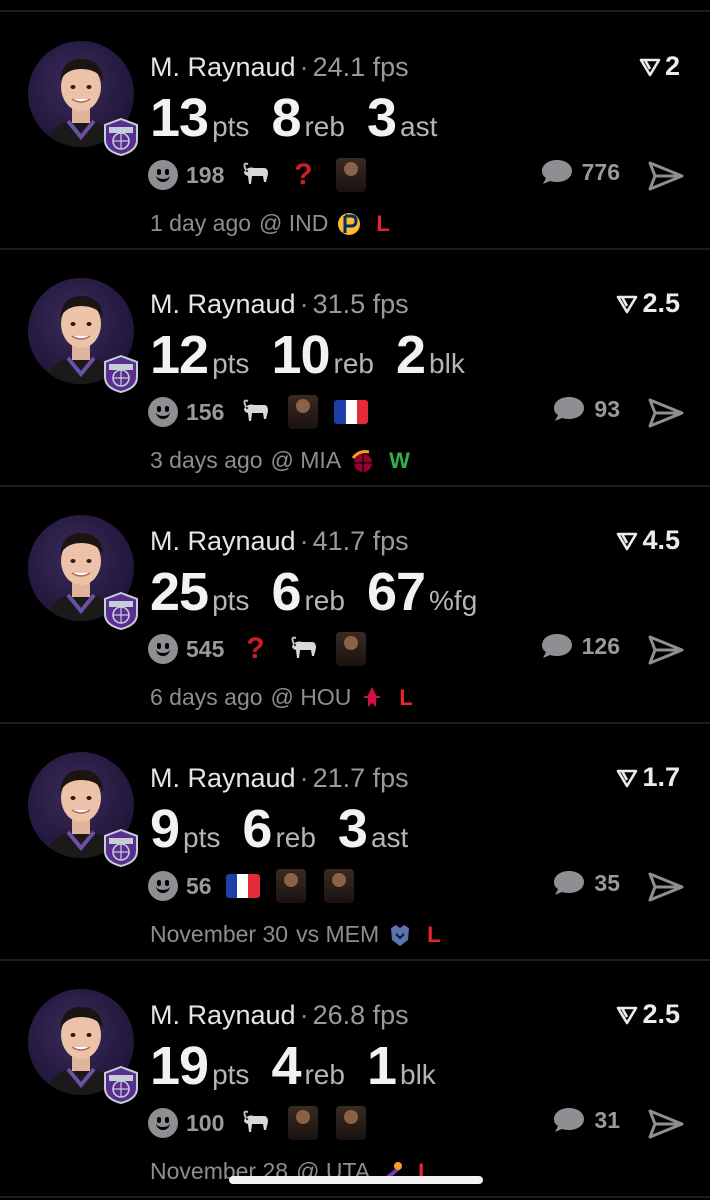  Describe the element at coordinates (360, 67) in the screenshot. I see `fantasy-points: 24.1 fps` at that location.